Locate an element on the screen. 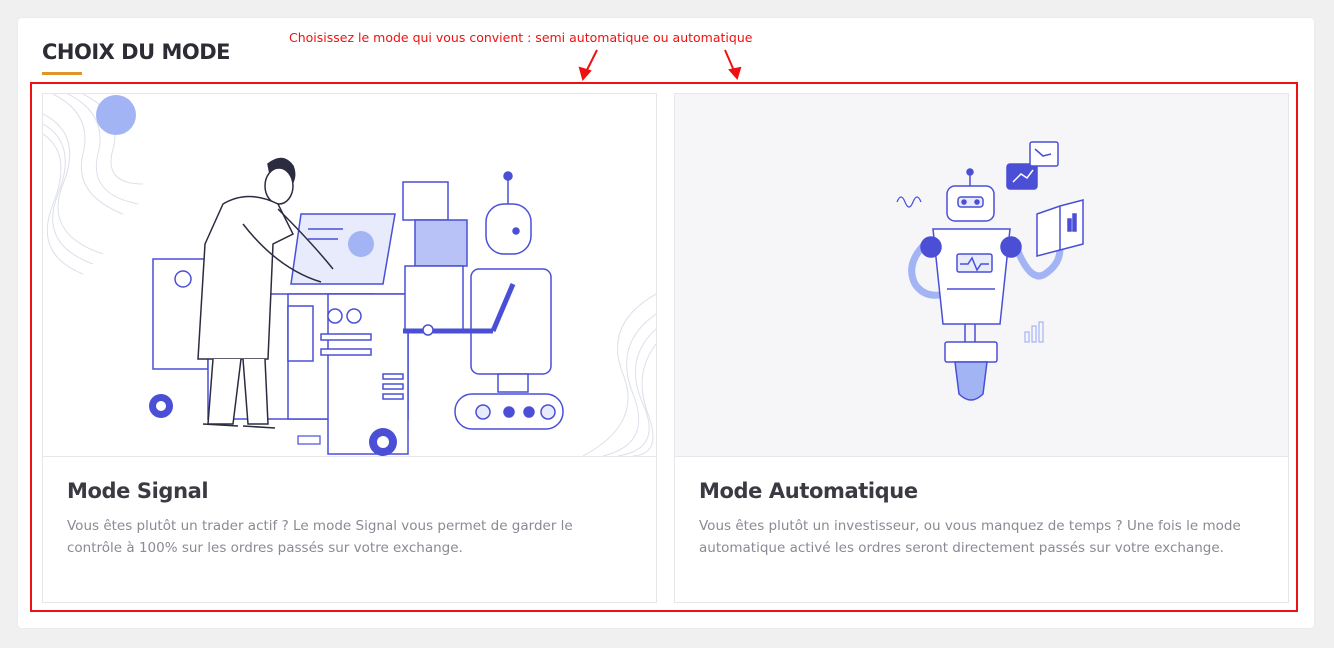 The image size is (1334, 648). mode-automatique-title: Mode Automatique is located at coordinates (808, 491).